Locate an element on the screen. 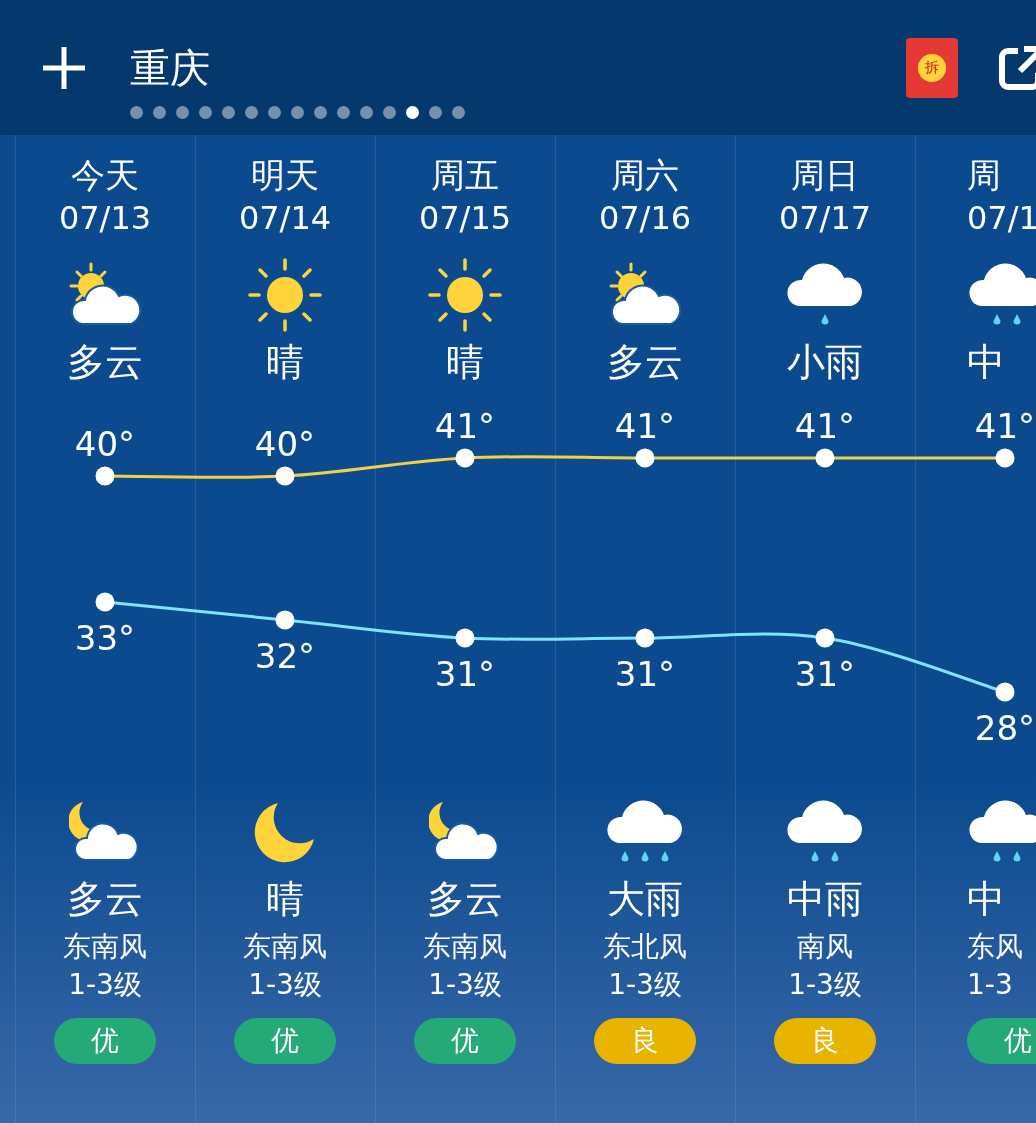 The image size is (1036, 1123). envelope-icon: 拆 is located at coordinates (932, 68).